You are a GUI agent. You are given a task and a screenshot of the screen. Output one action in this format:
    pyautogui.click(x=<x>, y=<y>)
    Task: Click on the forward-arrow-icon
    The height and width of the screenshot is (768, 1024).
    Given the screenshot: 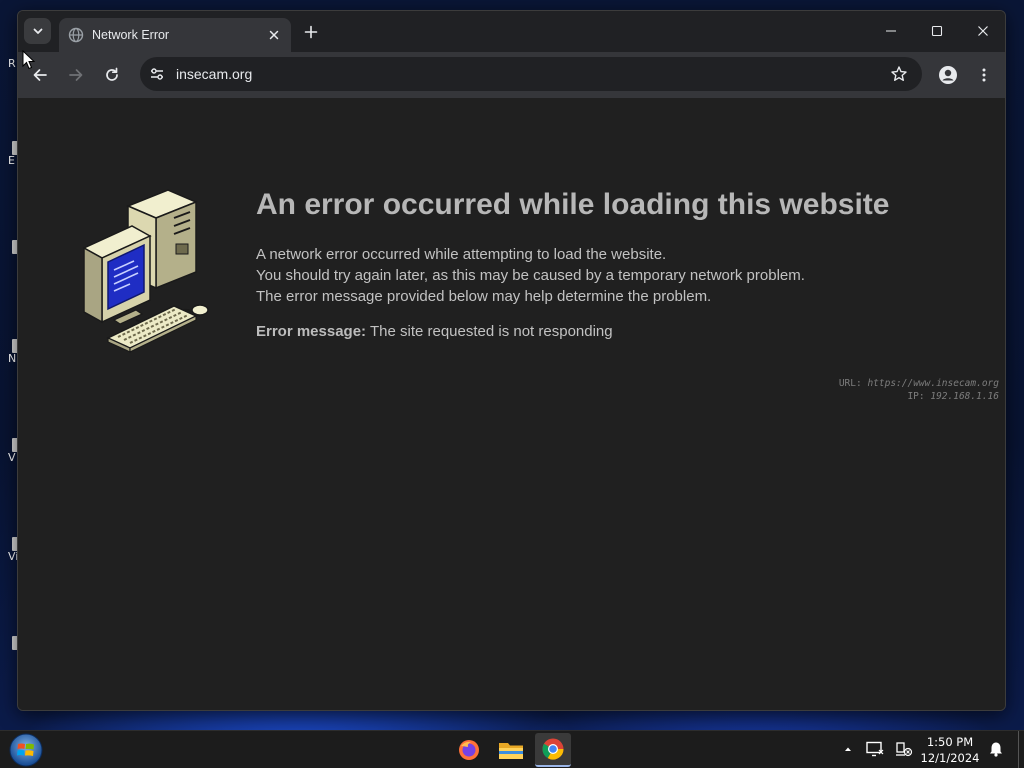 What is the action you would take?
    pyautogui.click(x=76, y=75)
    